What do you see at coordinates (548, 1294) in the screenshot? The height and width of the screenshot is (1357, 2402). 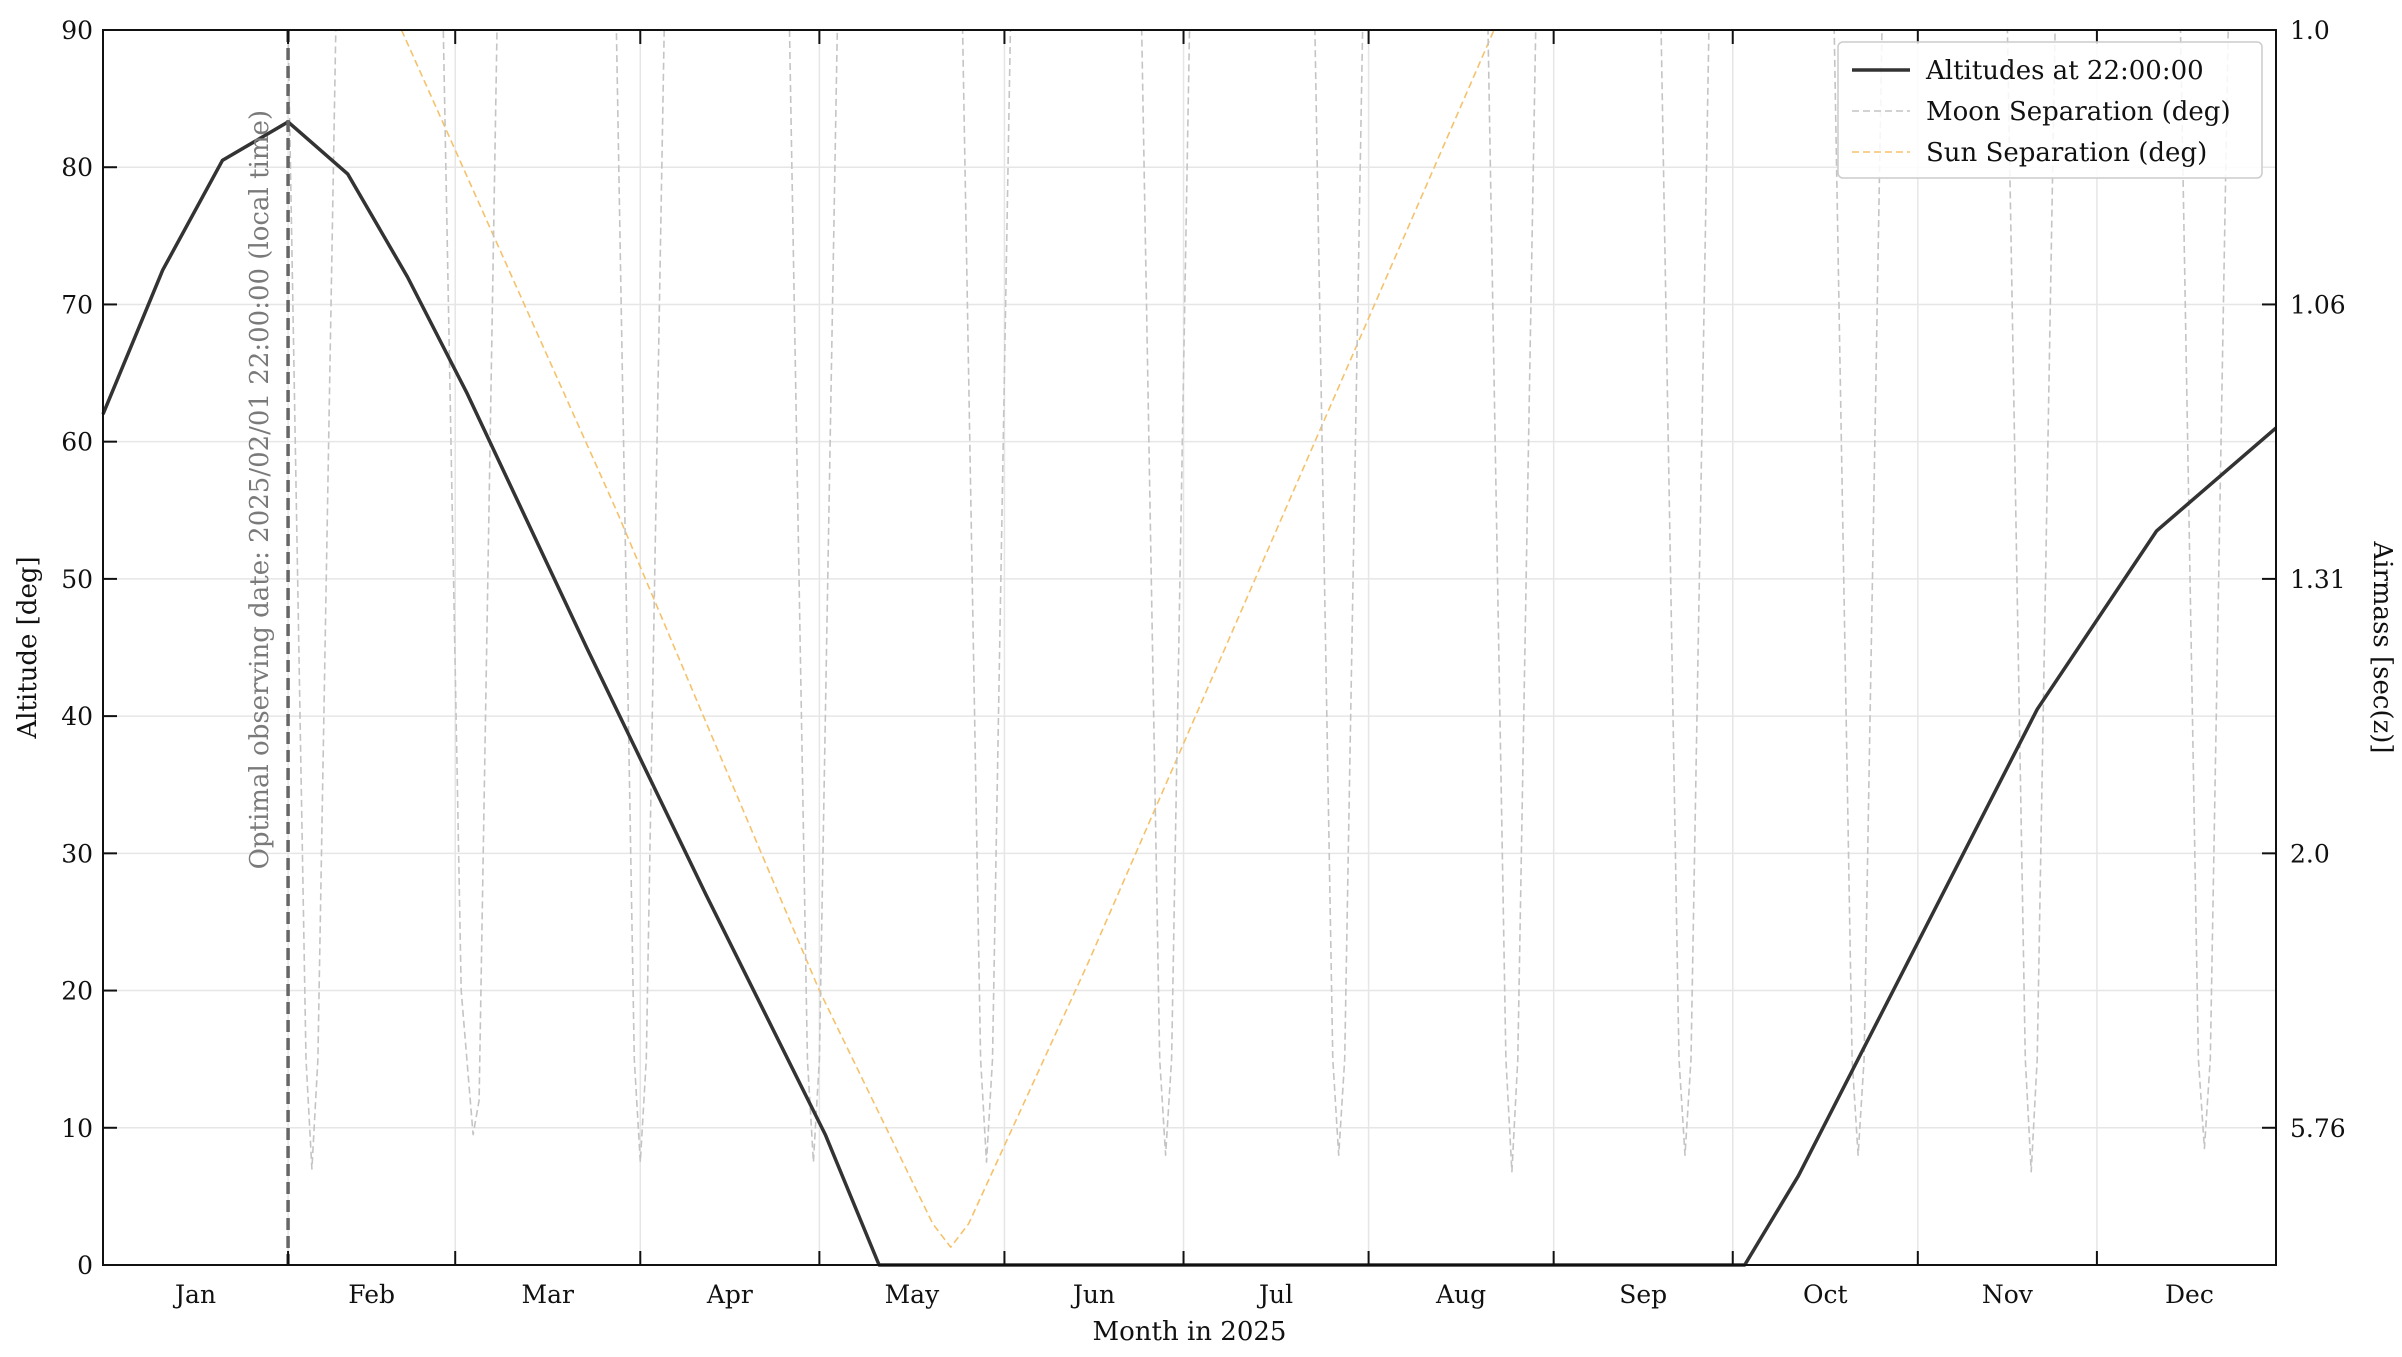 I see `x-tick-label: Mar` at bounding box center [548, 1294].